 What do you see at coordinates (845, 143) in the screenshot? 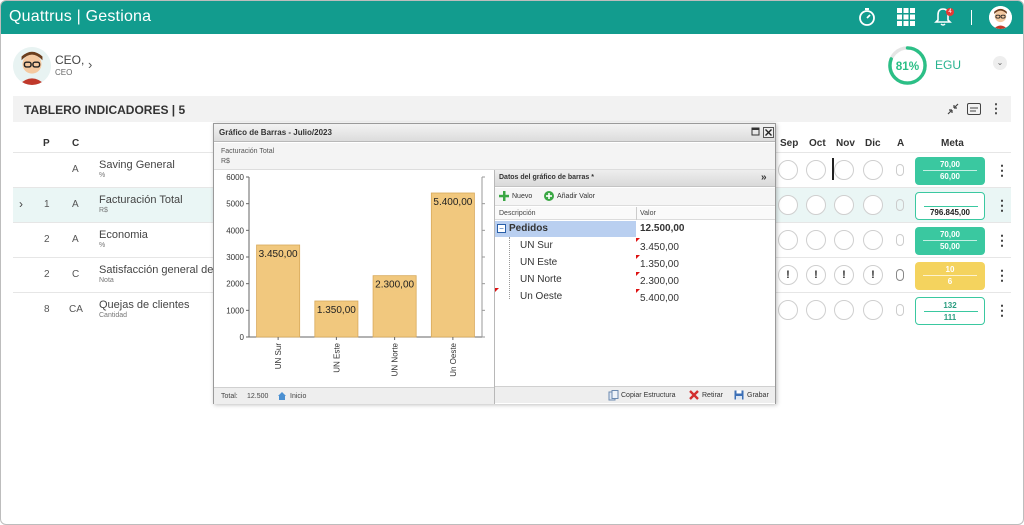
I see `column-header-nov: Nov` at bounding box center [845, 143].